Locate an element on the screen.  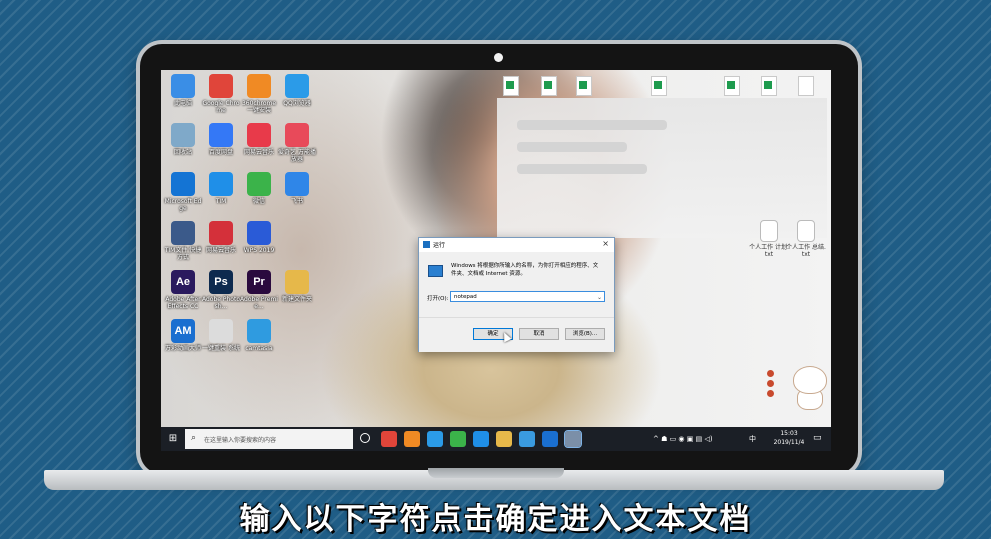
desktop-icon-label: 百度网盘 is located at coordinates (220, 152).